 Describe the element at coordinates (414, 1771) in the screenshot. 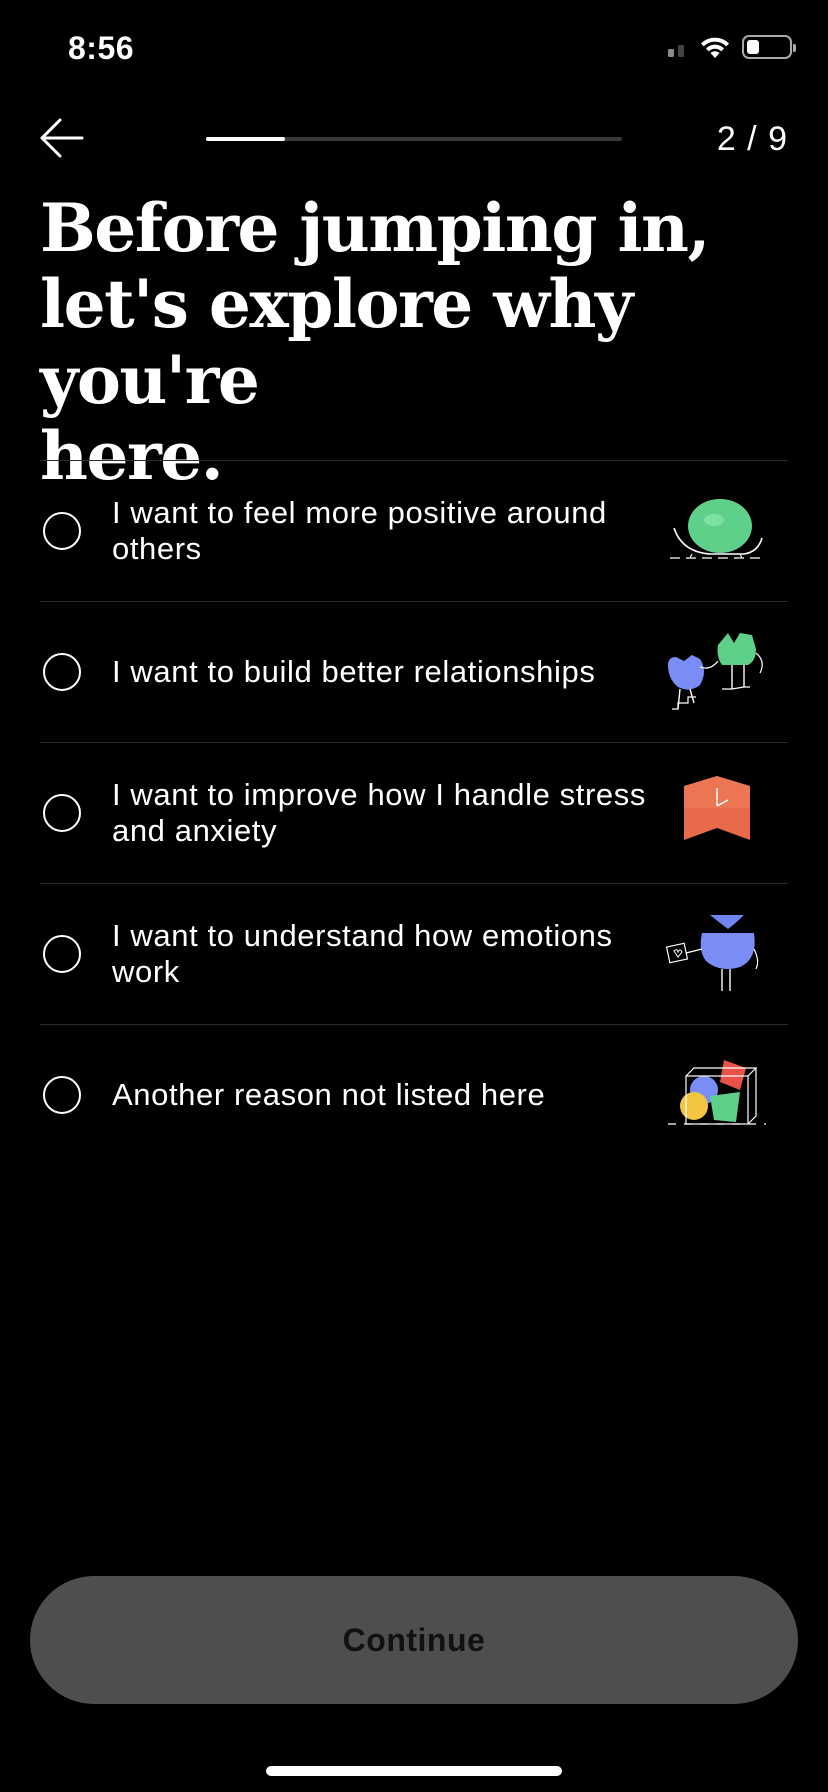

I see `home-indicator` at that location.